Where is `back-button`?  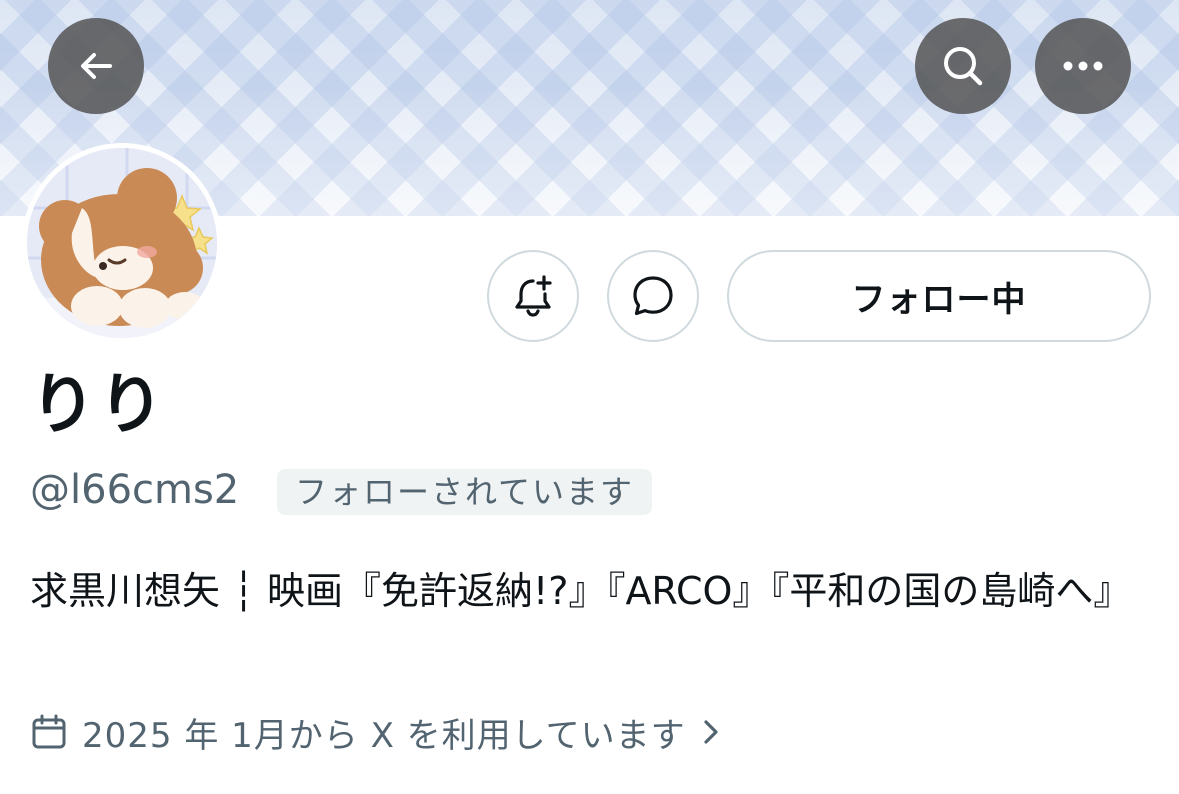 back-button is located at coordinates (96, 66).